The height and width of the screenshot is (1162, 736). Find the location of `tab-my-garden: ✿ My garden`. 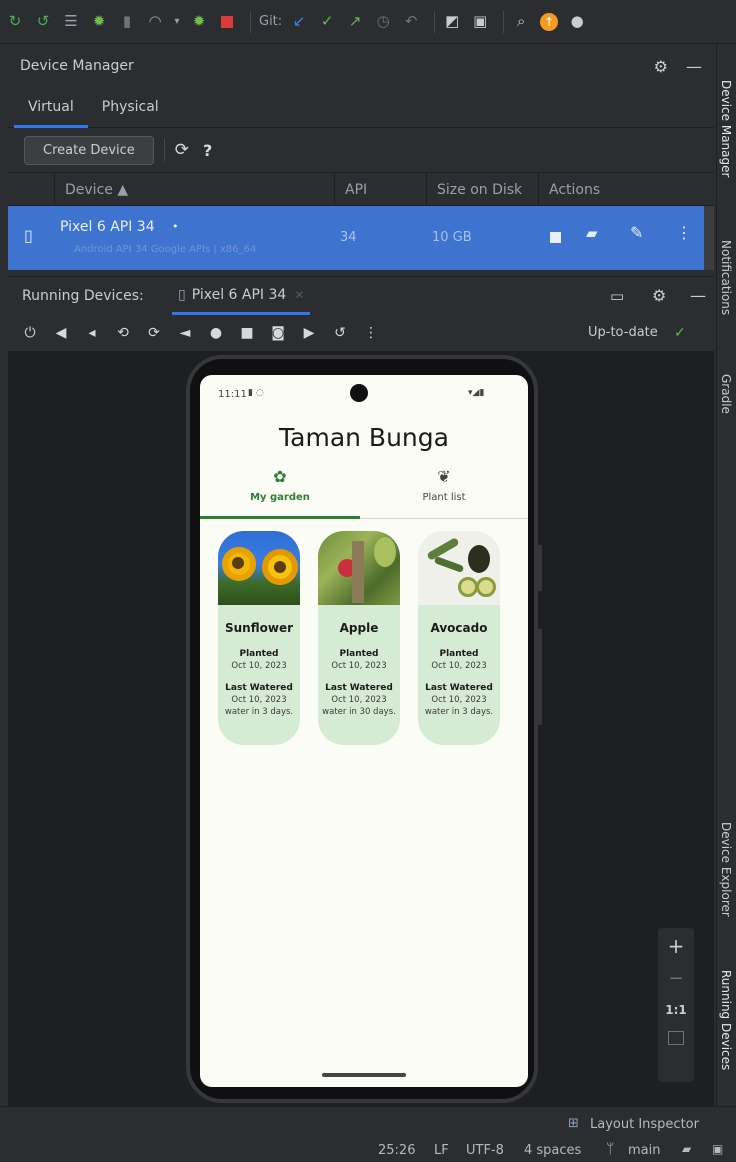

tab-my-garden: ✿ My garden is located at coordinates (280, 493).